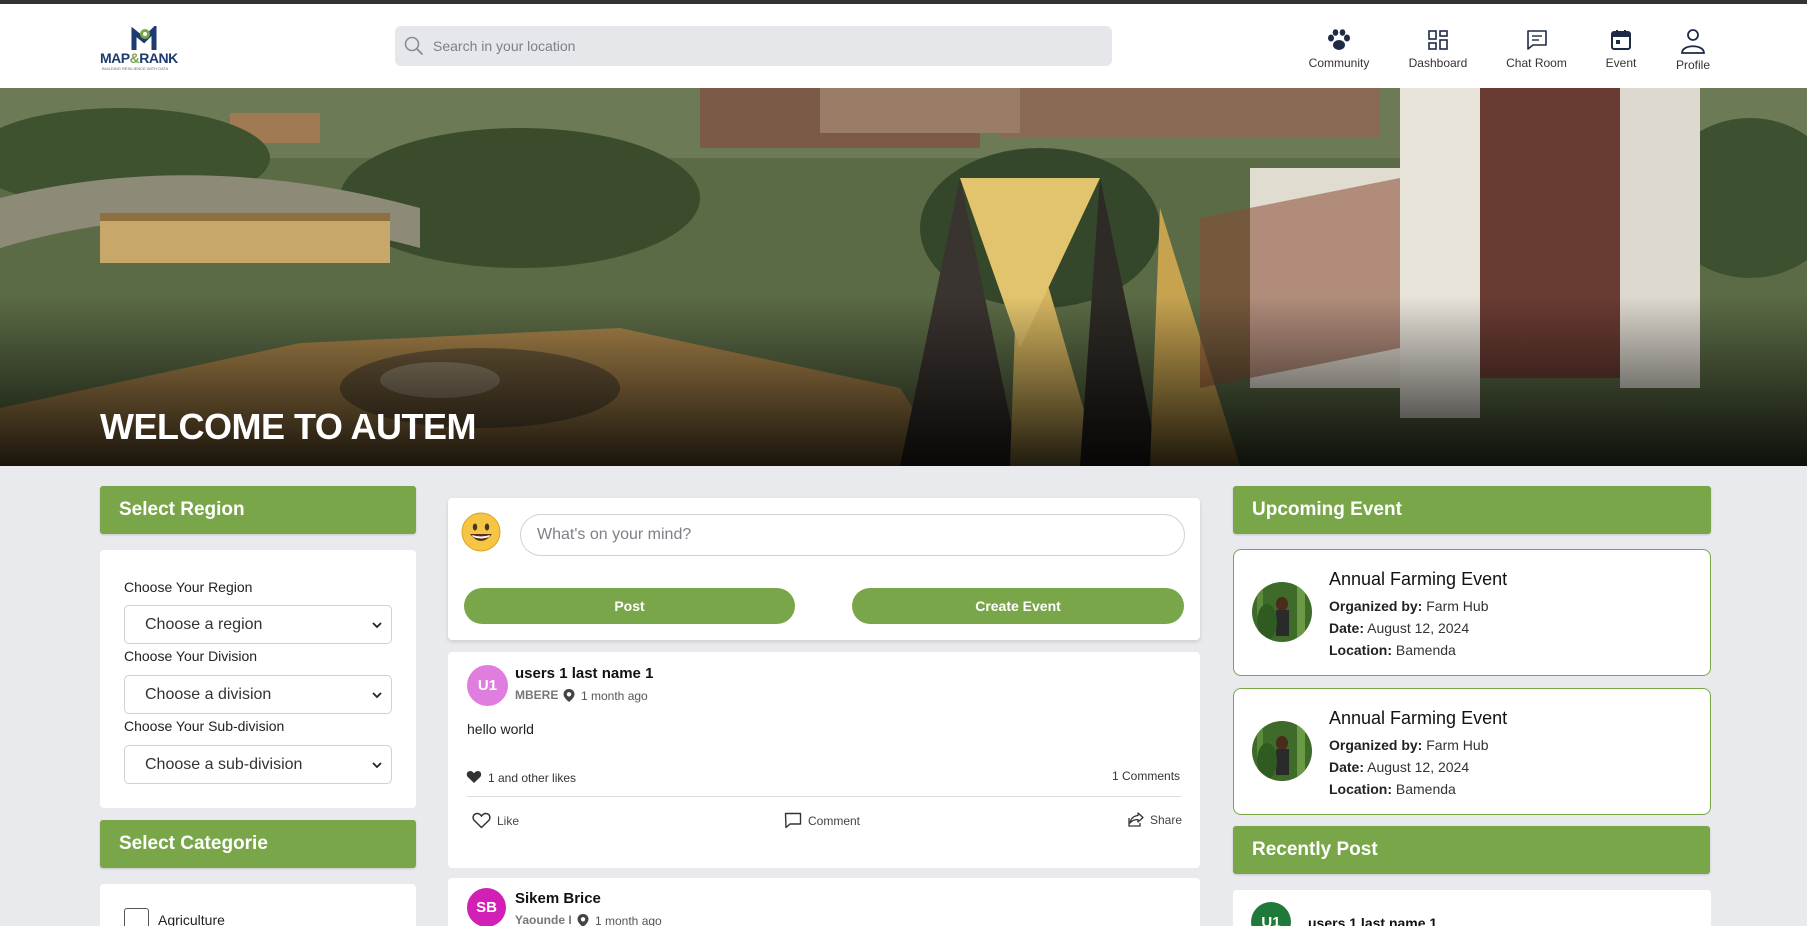  I want to click on like-label: Like, so click(508, 820).